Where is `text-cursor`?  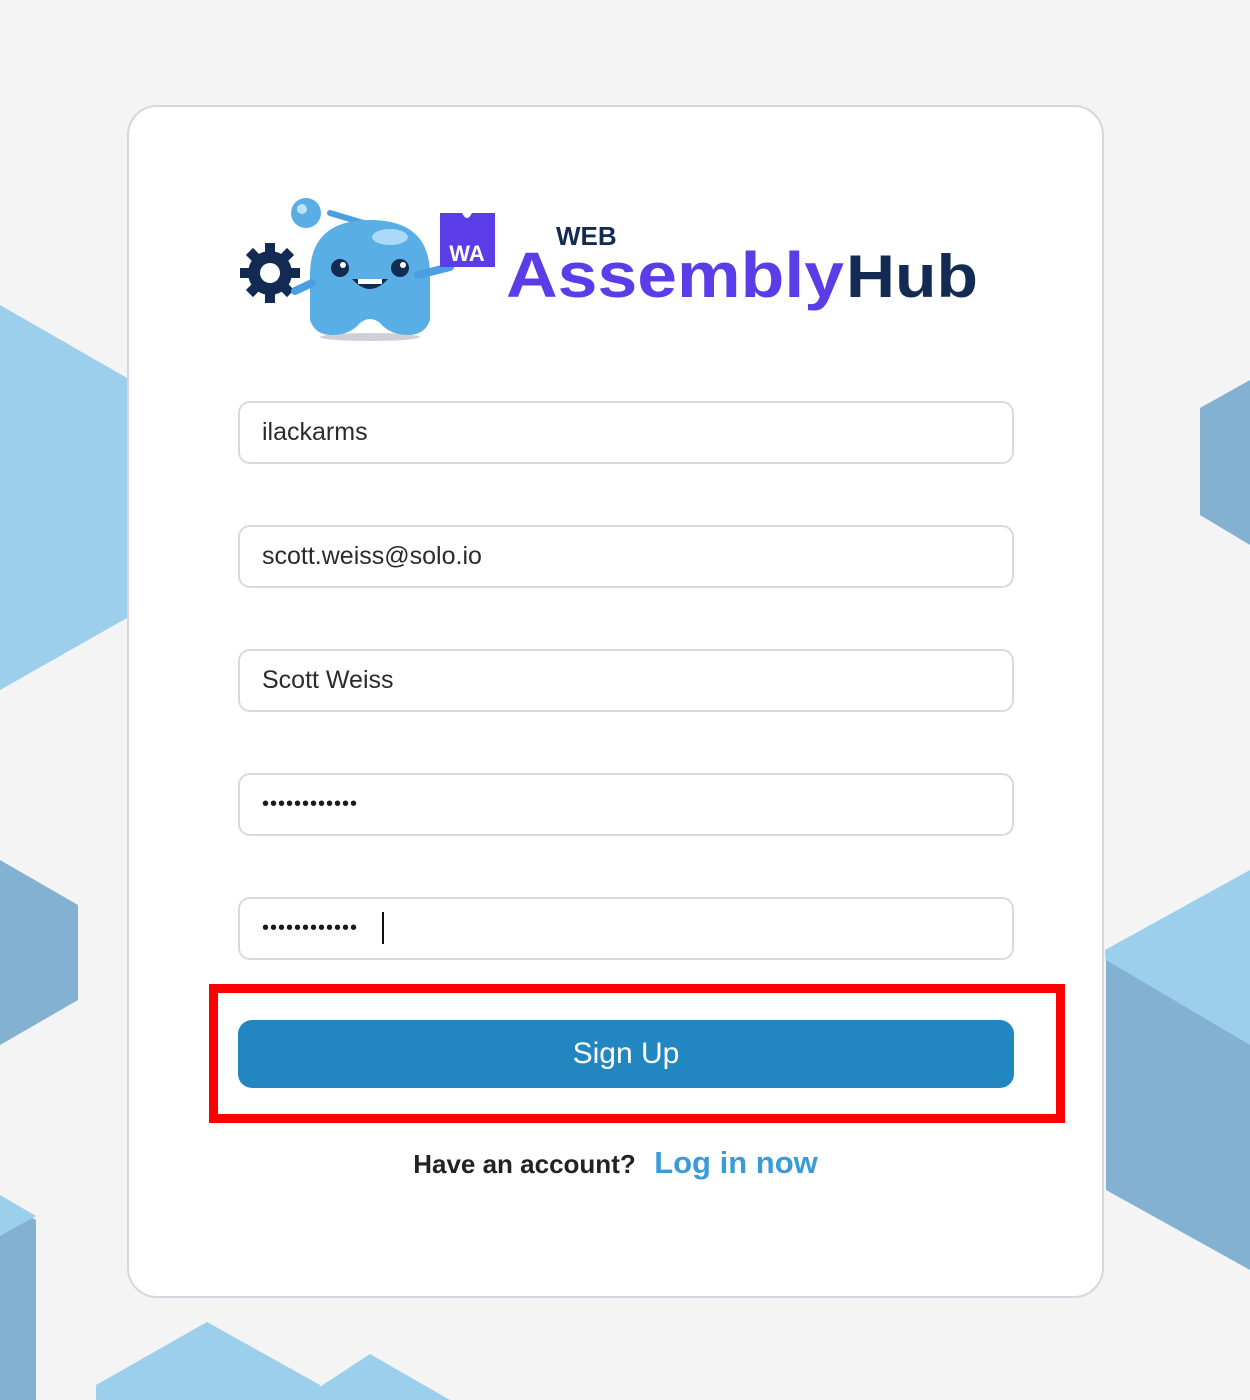
text-cursor is located at coordinates (383, 928).